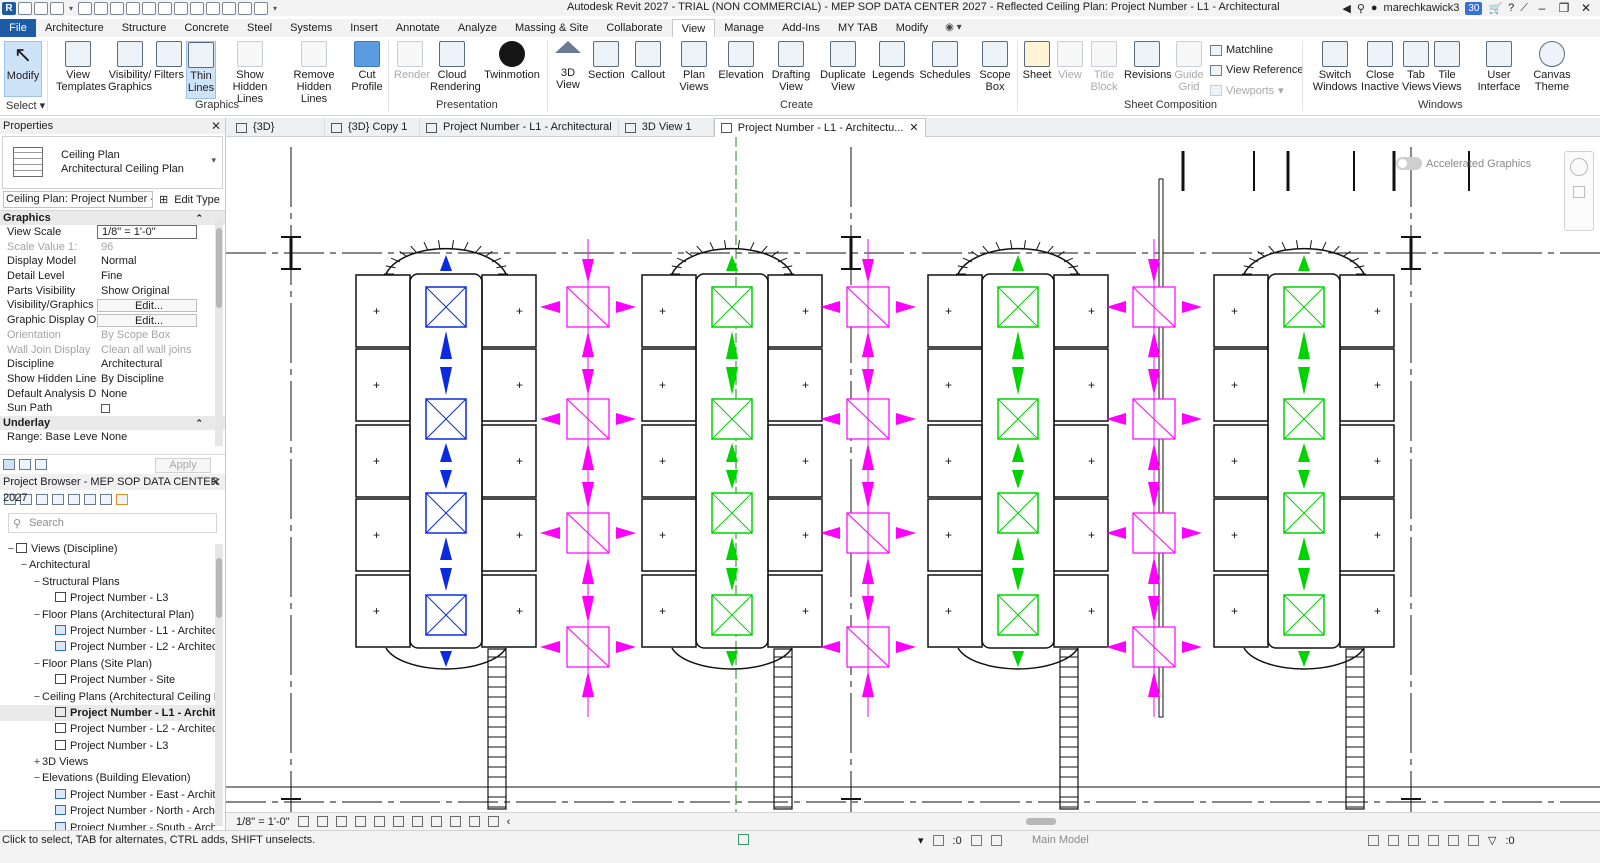  Describe the element at coordinates (1346, 8) in the screenshot. I see `search-icon: ◀` at that location.